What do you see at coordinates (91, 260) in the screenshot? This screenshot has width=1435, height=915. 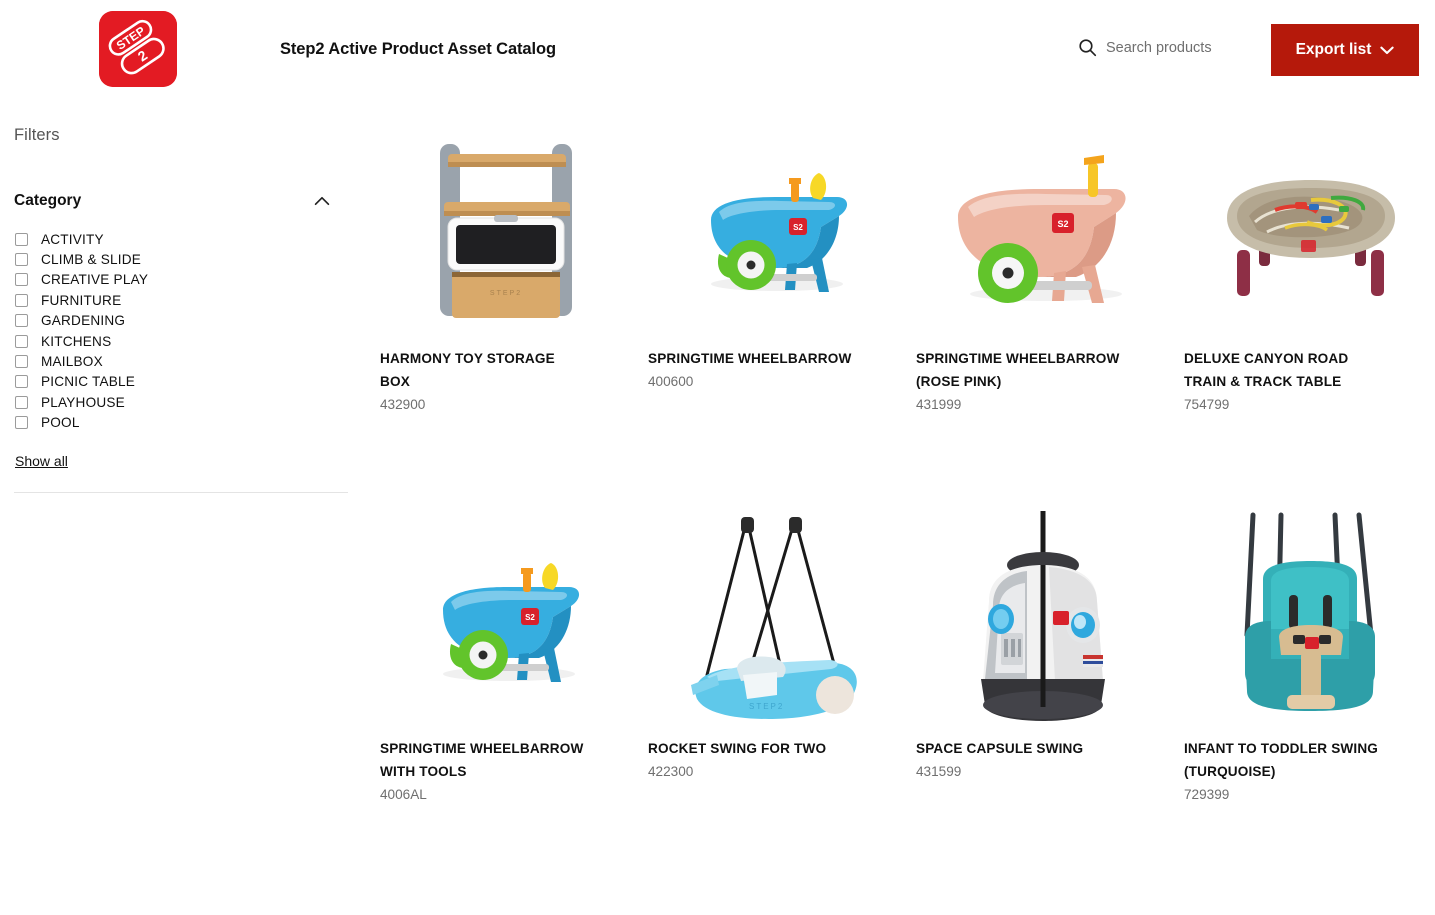 I see `category-option-label: CLIMB & SLIDE` at bounding box center [91, 260].